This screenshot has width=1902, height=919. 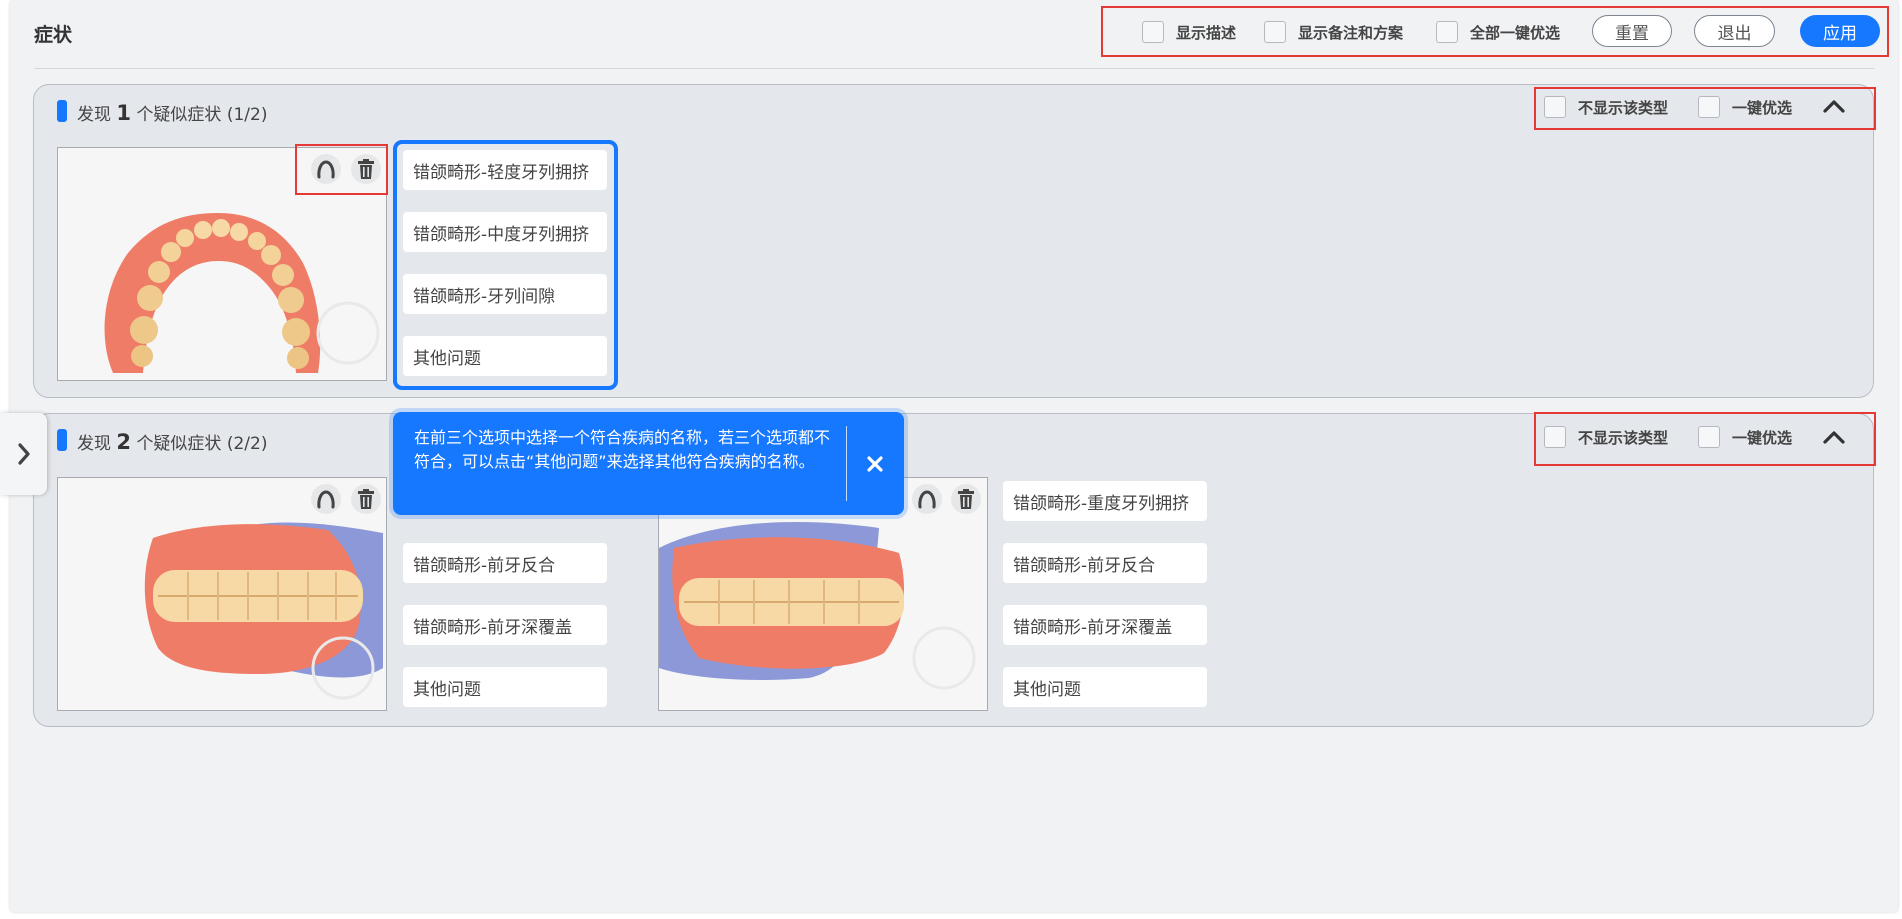 I want to click on section-1-quick-select-checkbox, so click(x=1709, y=107).